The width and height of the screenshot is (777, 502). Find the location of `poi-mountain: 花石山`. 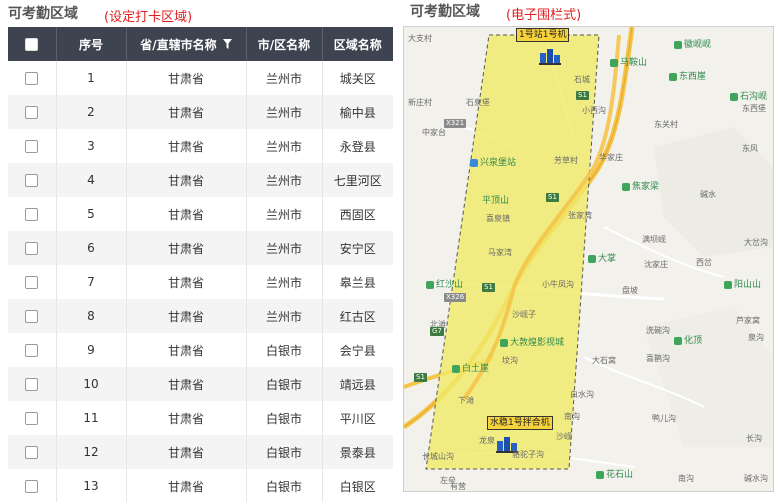

poi-mountain: 花石山 is located at coordinates (614, 473).